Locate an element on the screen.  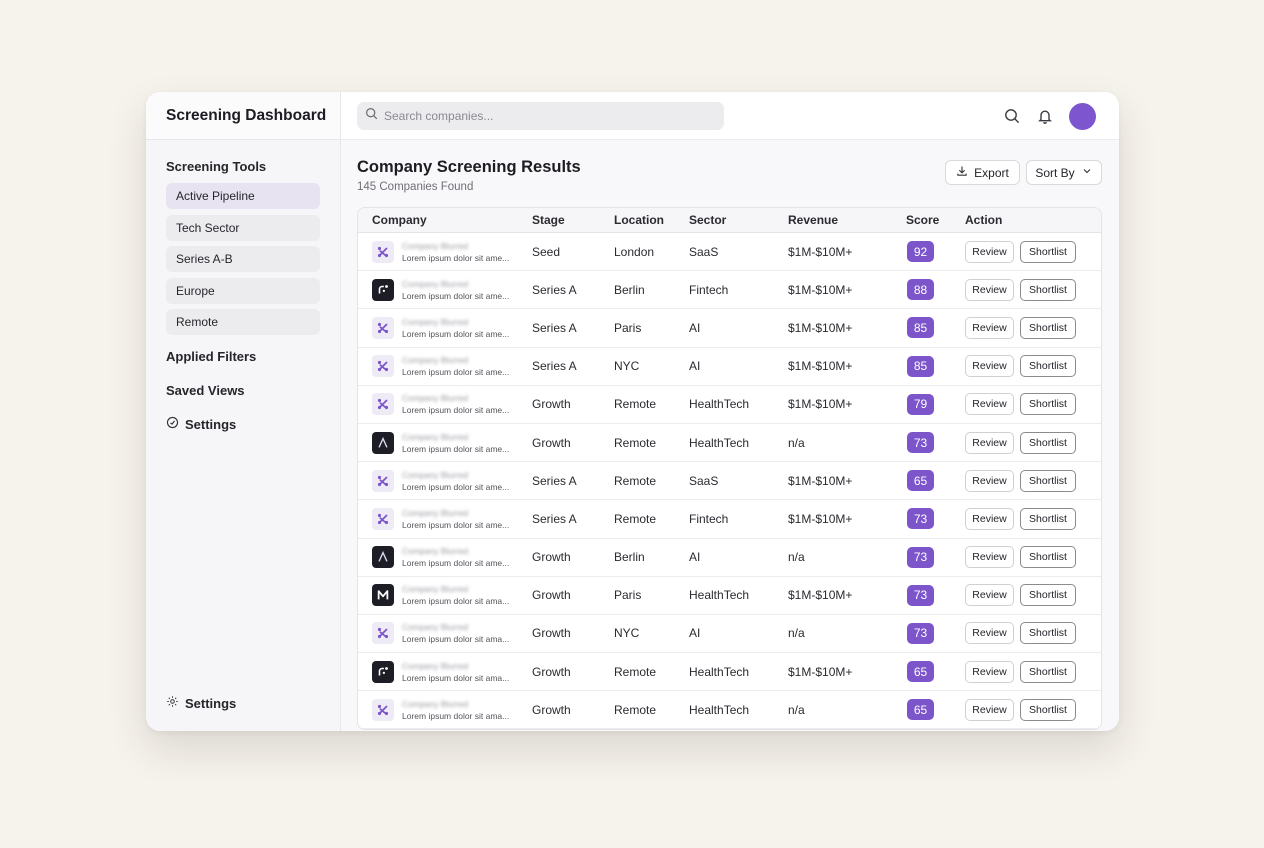
action-cell: Review Shortlist is located at coordinates (1033, 595).